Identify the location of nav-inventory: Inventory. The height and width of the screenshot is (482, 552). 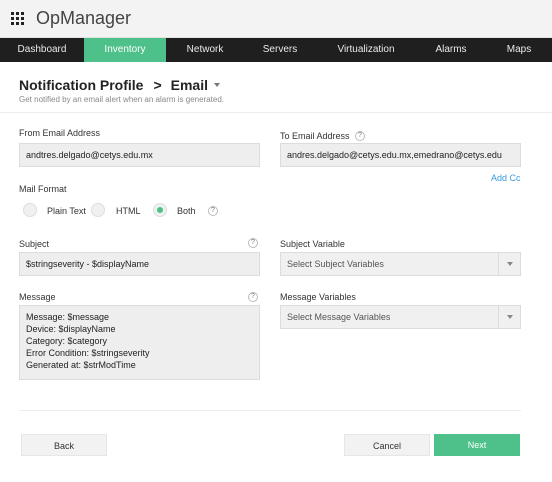
(125, 50).